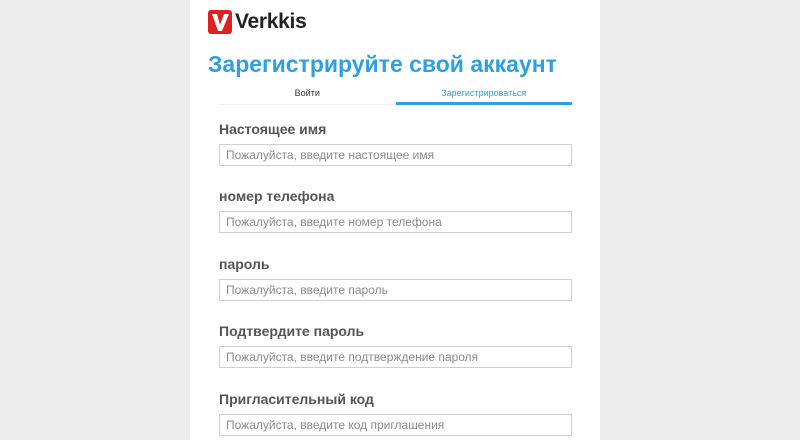 The width and height of the screenshot is (800, 440). Describe the element at coordinates (220, 22) in the screenshot. I see `v-logo-icon` at that location.